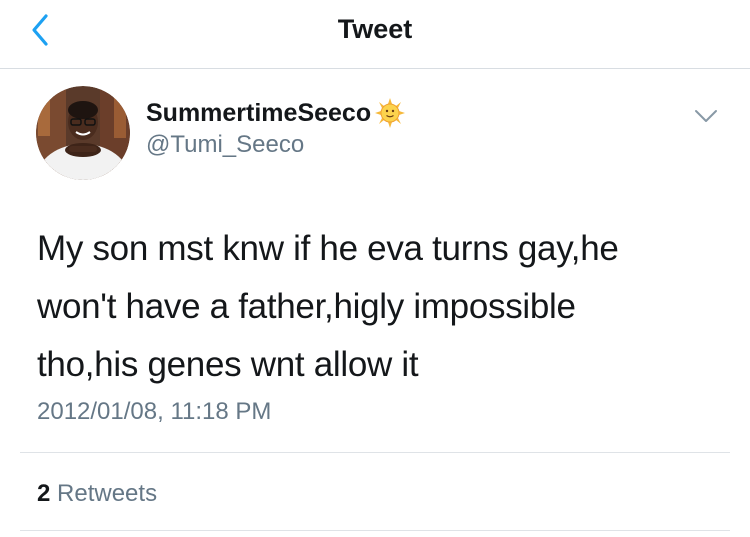 The height and width of the screenshot is (537, 750). Describe the element at coordinates (228, 364) in the screenshot. I see `tweet-line: tho,his genes wnt allow it` at that location.